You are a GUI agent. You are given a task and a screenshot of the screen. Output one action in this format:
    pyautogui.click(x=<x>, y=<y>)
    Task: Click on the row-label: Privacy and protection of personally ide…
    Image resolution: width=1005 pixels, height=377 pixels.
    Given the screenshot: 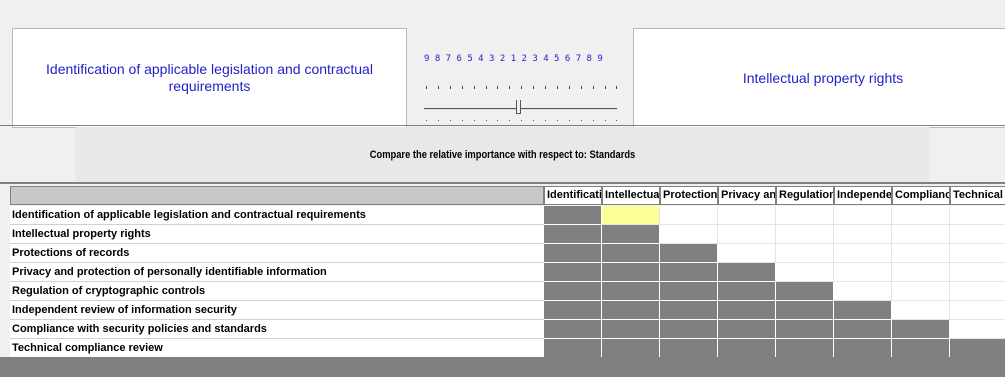 What is the action you would take?
    pyautogui.click(x=277, y=272)
    